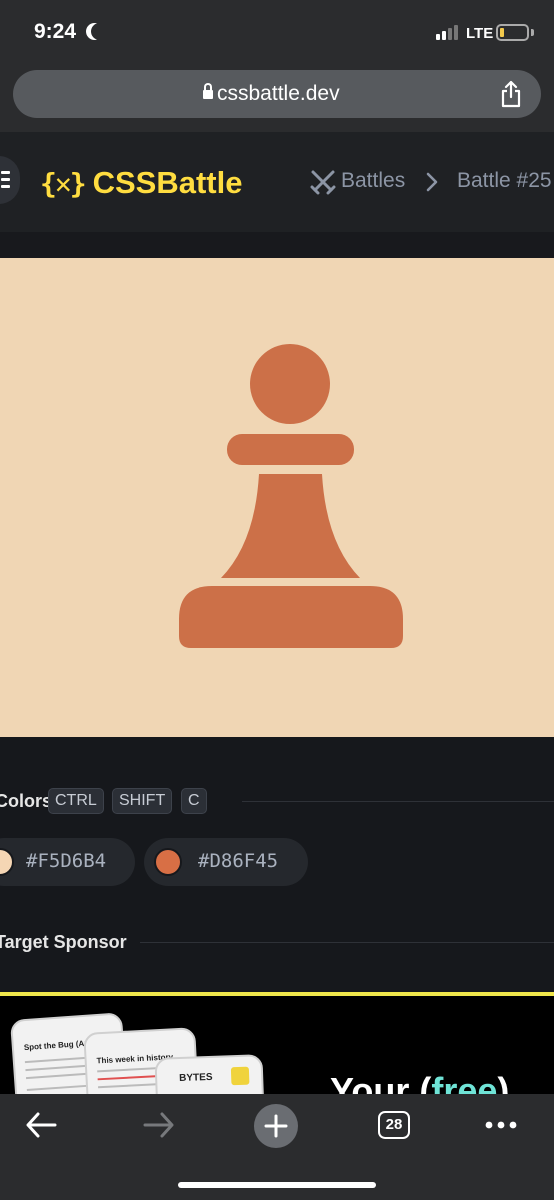 The height and width of the screenshot is (1200, 554). Describe the element at coordinates (277, 245) in the screenshot. I see `header-spacer` at that location.